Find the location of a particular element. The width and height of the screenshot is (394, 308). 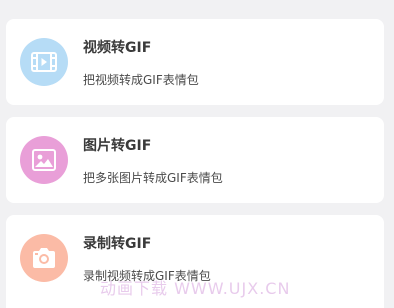

card-subtitle: 把视频转成GIF表情包 is located at coordinates (141, 80).